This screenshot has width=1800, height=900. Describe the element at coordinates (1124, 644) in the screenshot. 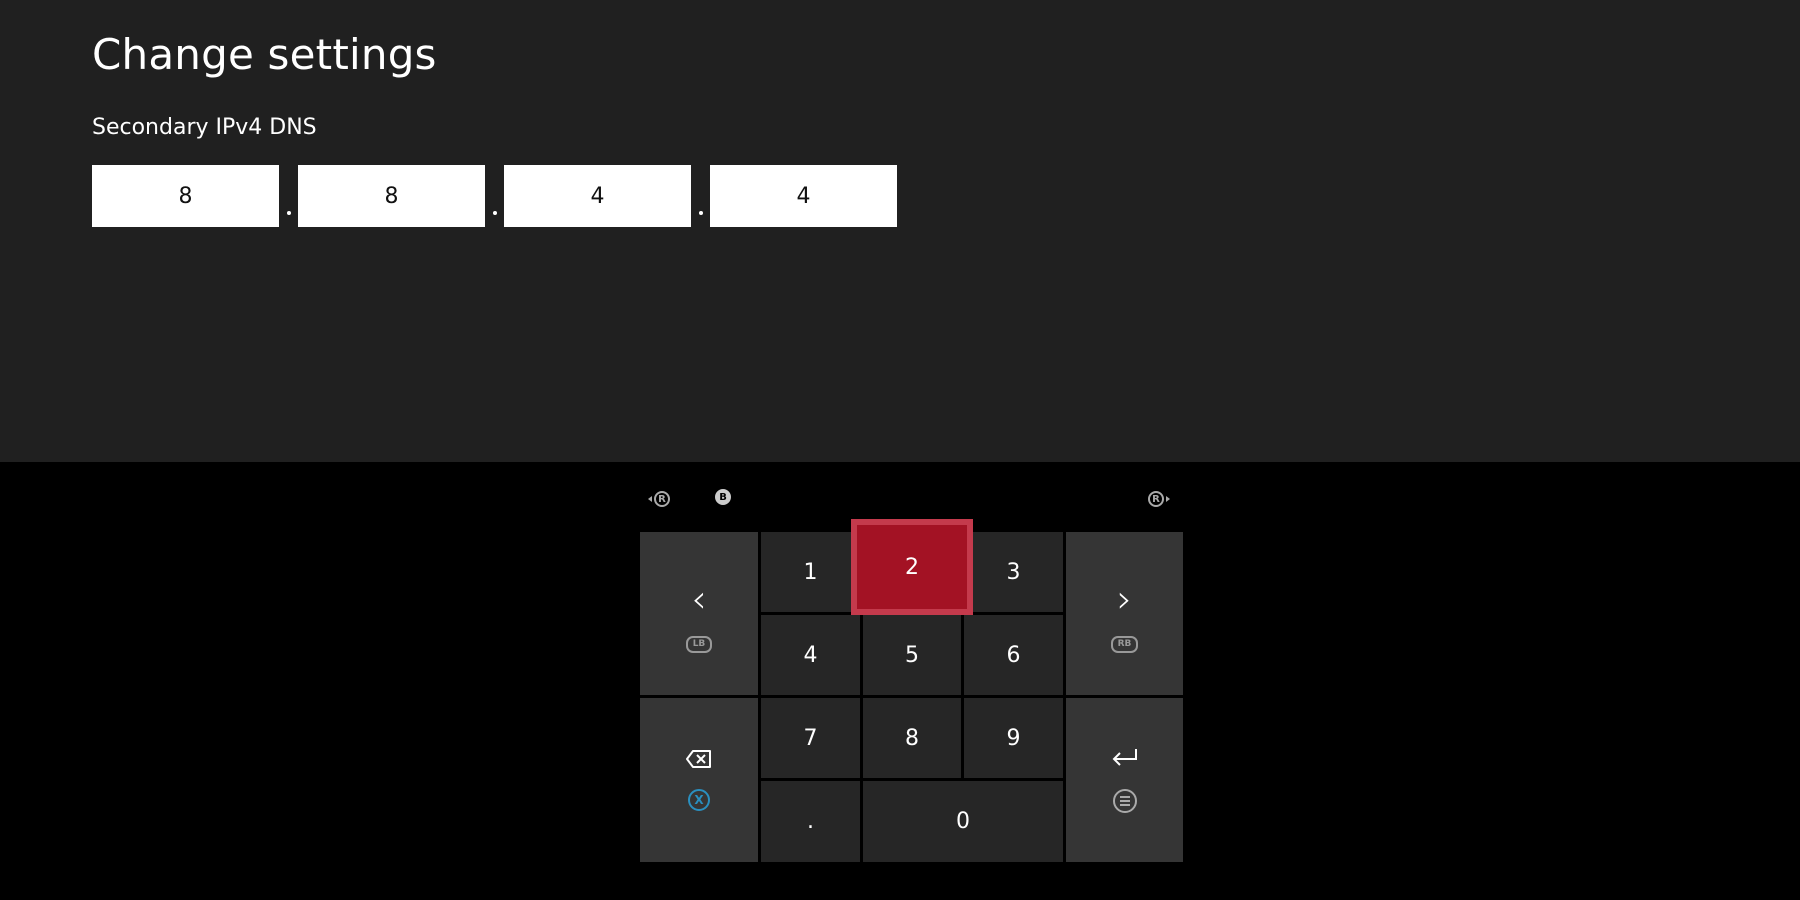

I see `rb-button-icon: RB` at that location.